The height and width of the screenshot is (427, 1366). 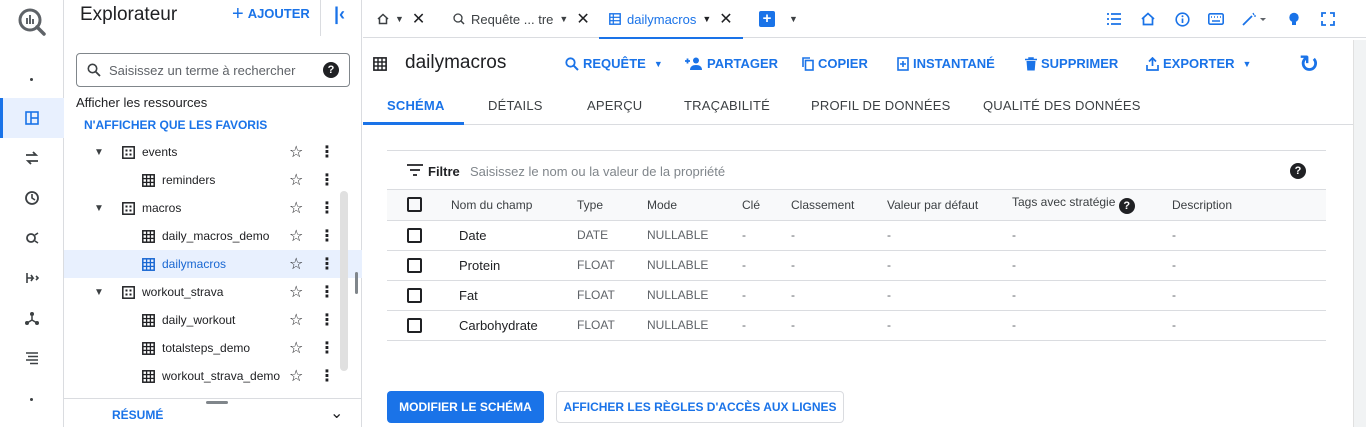 What do you see at coordinates (336, 413) in the screenshot?
I see `chevron-down-icon: ⌄` at bounding box center [336, 413].